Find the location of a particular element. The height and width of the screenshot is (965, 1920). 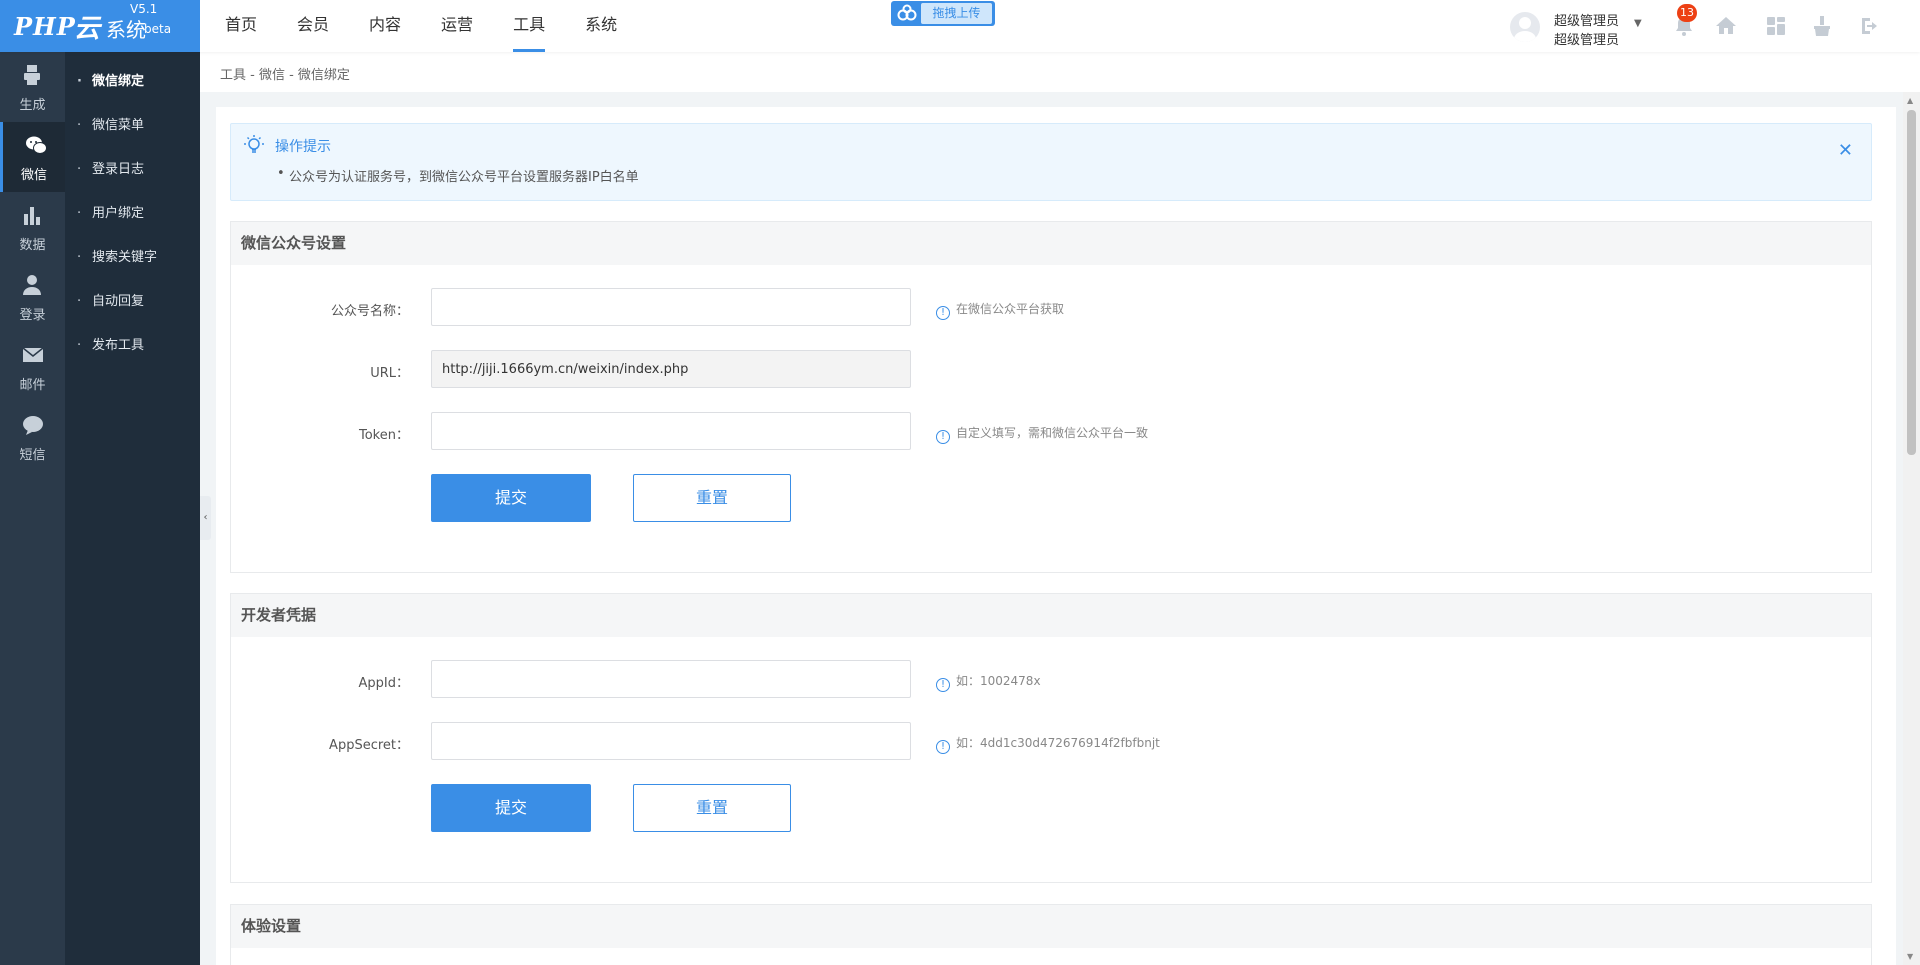

experience-settings-section: 体验设置 is located at coordinates (1051, 934).